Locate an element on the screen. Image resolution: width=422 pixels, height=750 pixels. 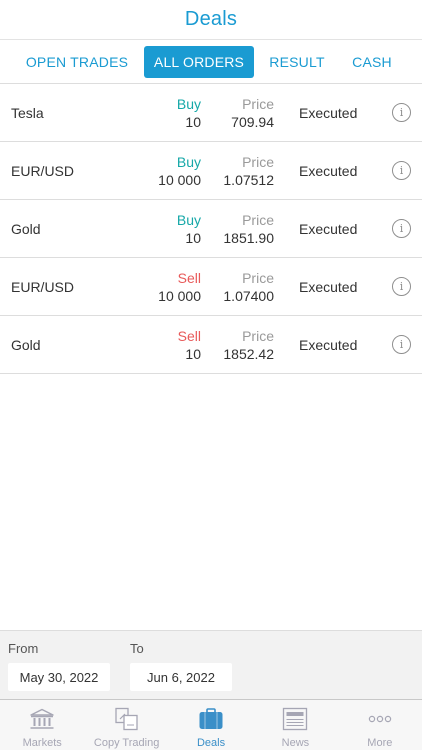
tabbar-label: News is located at coordinates (295, 743).